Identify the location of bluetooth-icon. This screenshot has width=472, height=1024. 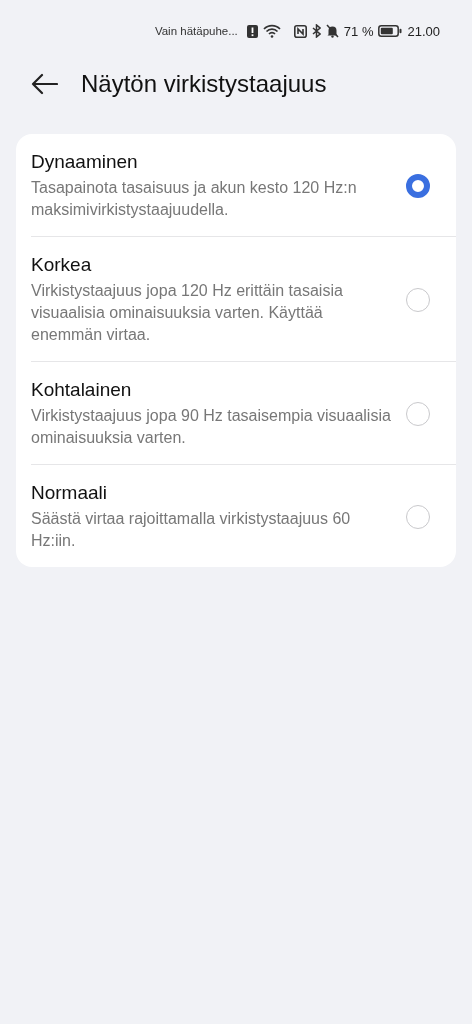
(316, 31).